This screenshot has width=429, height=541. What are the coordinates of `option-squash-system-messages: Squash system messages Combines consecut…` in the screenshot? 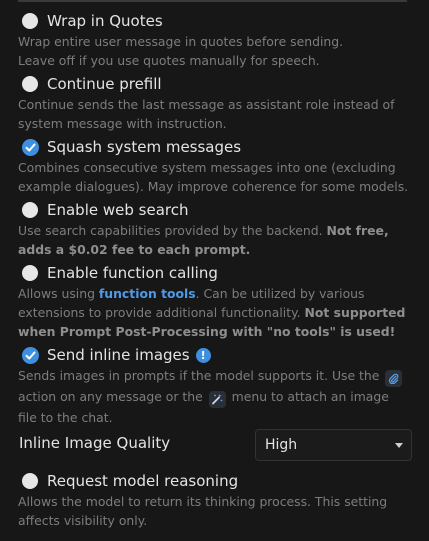 It's located at (218, 166).